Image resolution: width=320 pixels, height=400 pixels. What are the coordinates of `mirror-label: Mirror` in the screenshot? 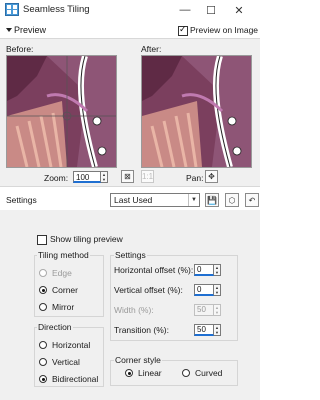 It's located at (63, 307).